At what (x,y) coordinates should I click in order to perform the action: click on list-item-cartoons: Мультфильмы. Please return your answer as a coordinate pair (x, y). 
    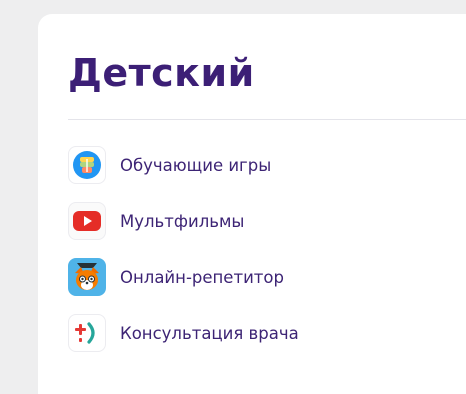
    Looking at the image, I should click on (156, 221).